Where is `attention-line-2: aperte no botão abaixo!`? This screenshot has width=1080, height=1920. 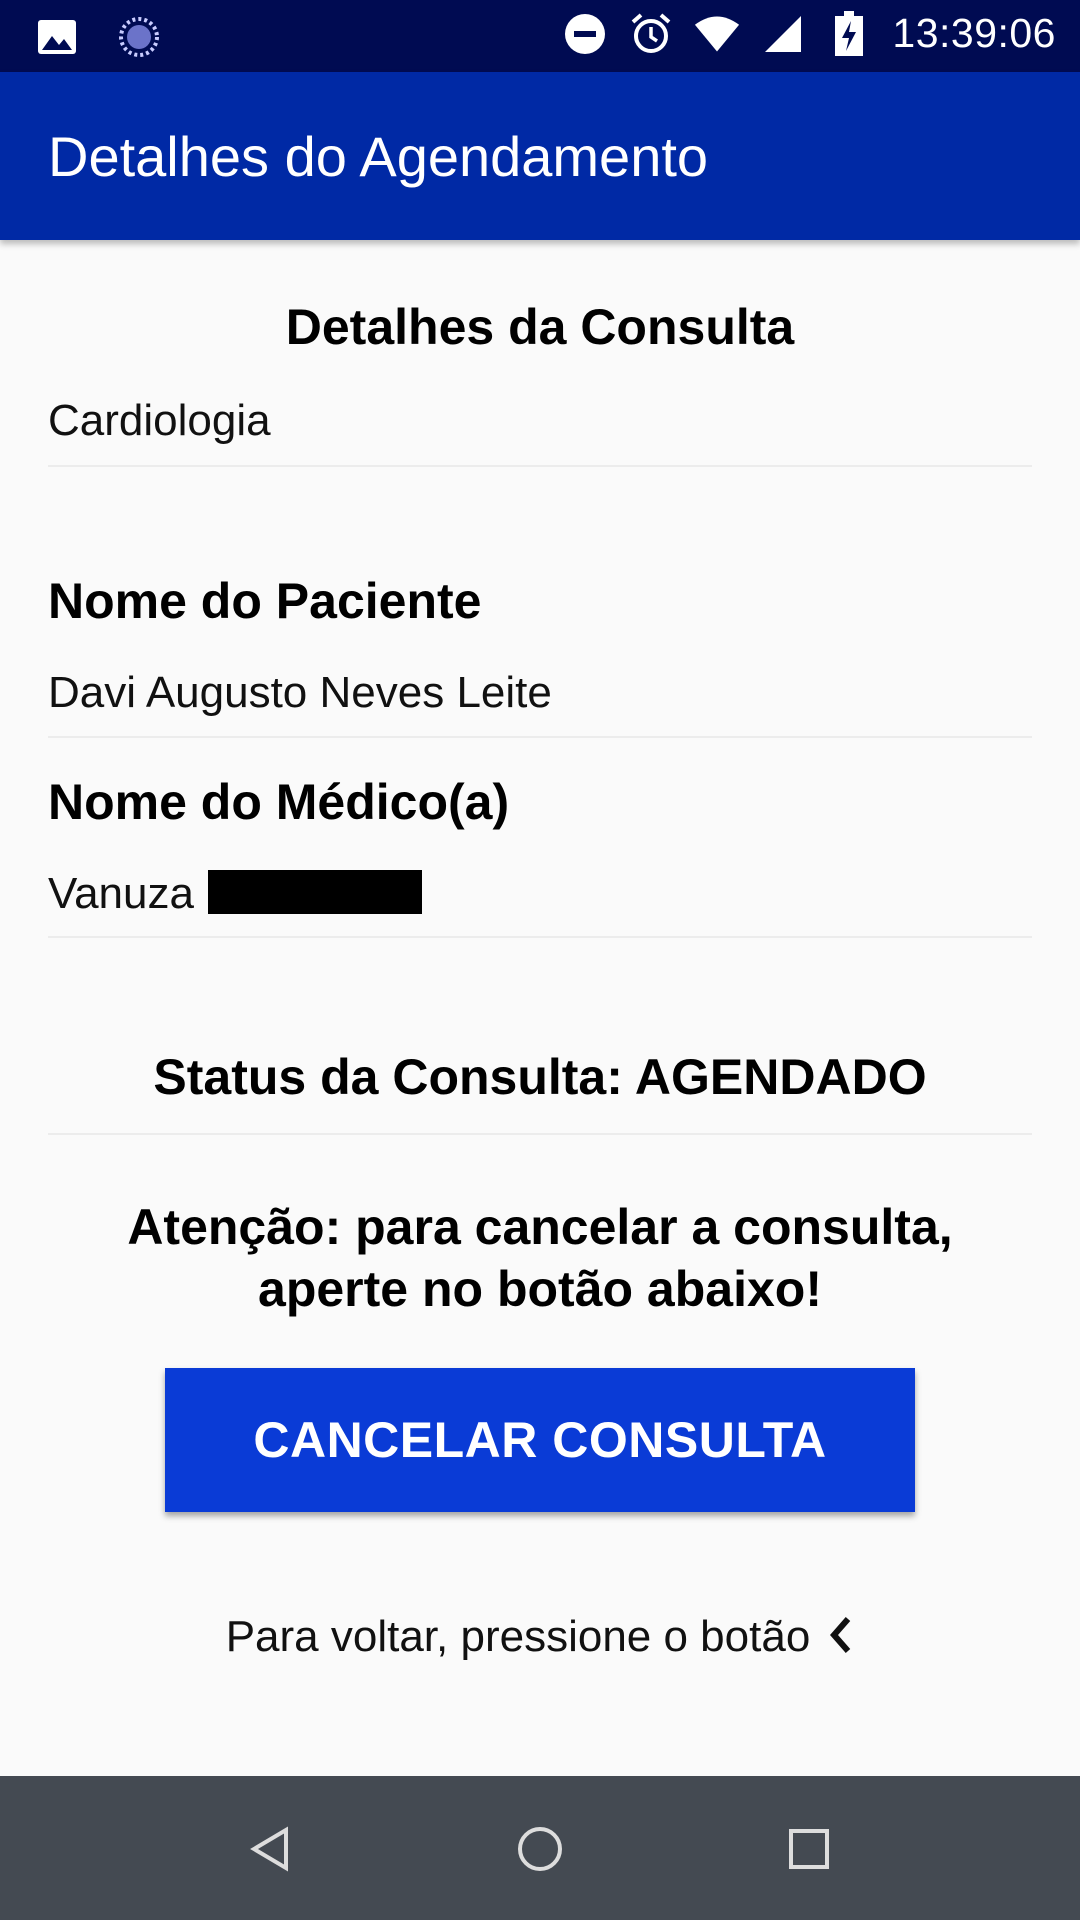 attention-line-2: aperte no botão abaixo! is located at coordinates (540, 1289).